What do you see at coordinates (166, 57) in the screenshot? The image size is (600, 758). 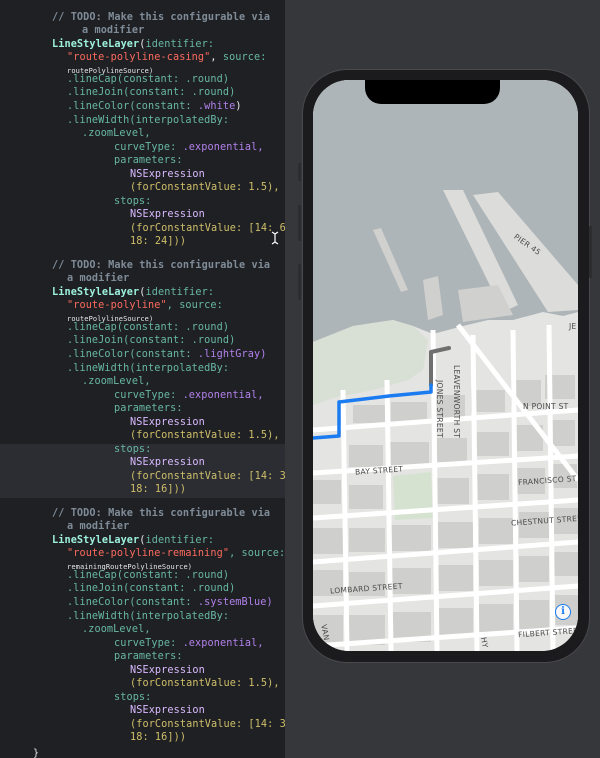 I see `code-line: "route-polyline-casing", source:` at bounding box center [166, 57].